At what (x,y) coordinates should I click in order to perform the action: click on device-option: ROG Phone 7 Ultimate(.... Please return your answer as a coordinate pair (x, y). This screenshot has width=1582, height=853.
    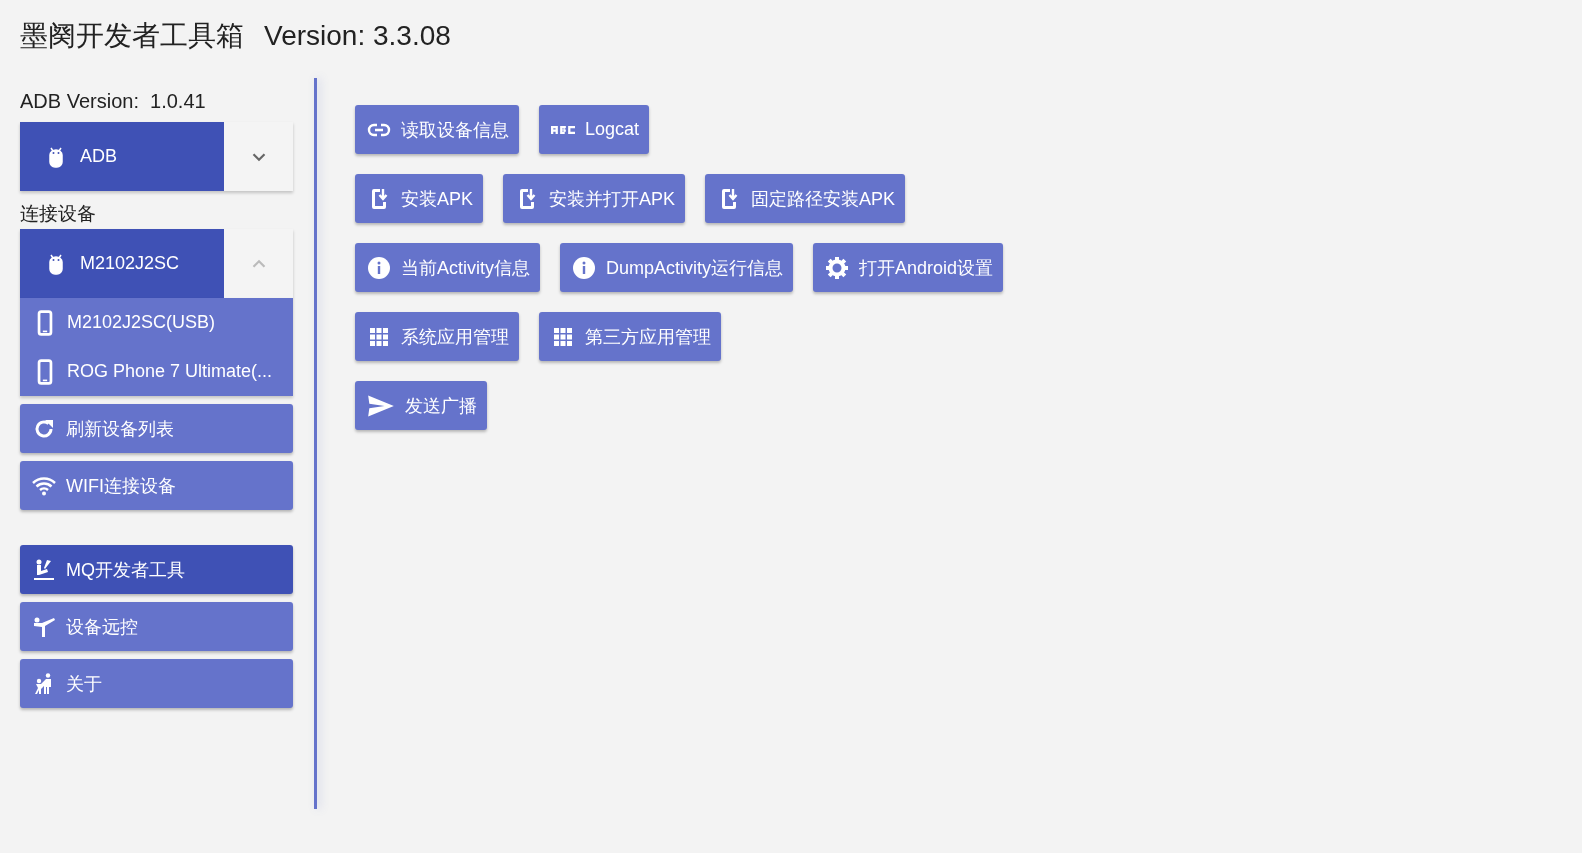
    Looking at the image, I should click on (156, 371).